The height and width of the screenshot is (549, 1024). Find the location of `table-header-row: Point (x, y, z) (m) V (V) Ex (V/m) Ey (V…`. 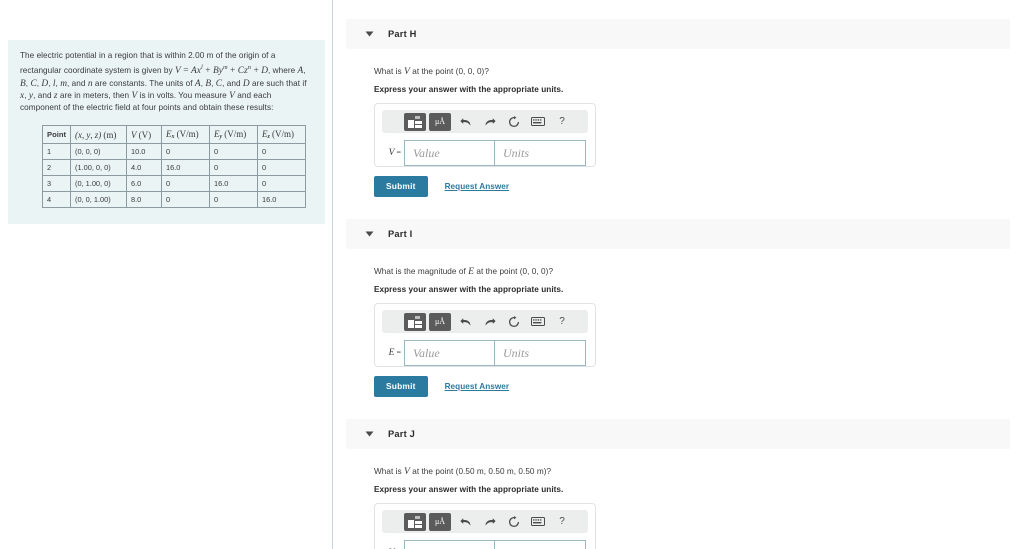

table-header-row: Point (x, y, z) (m) V (V) Ex (V/m) Ey (V… is located at coordinates (174, 135).